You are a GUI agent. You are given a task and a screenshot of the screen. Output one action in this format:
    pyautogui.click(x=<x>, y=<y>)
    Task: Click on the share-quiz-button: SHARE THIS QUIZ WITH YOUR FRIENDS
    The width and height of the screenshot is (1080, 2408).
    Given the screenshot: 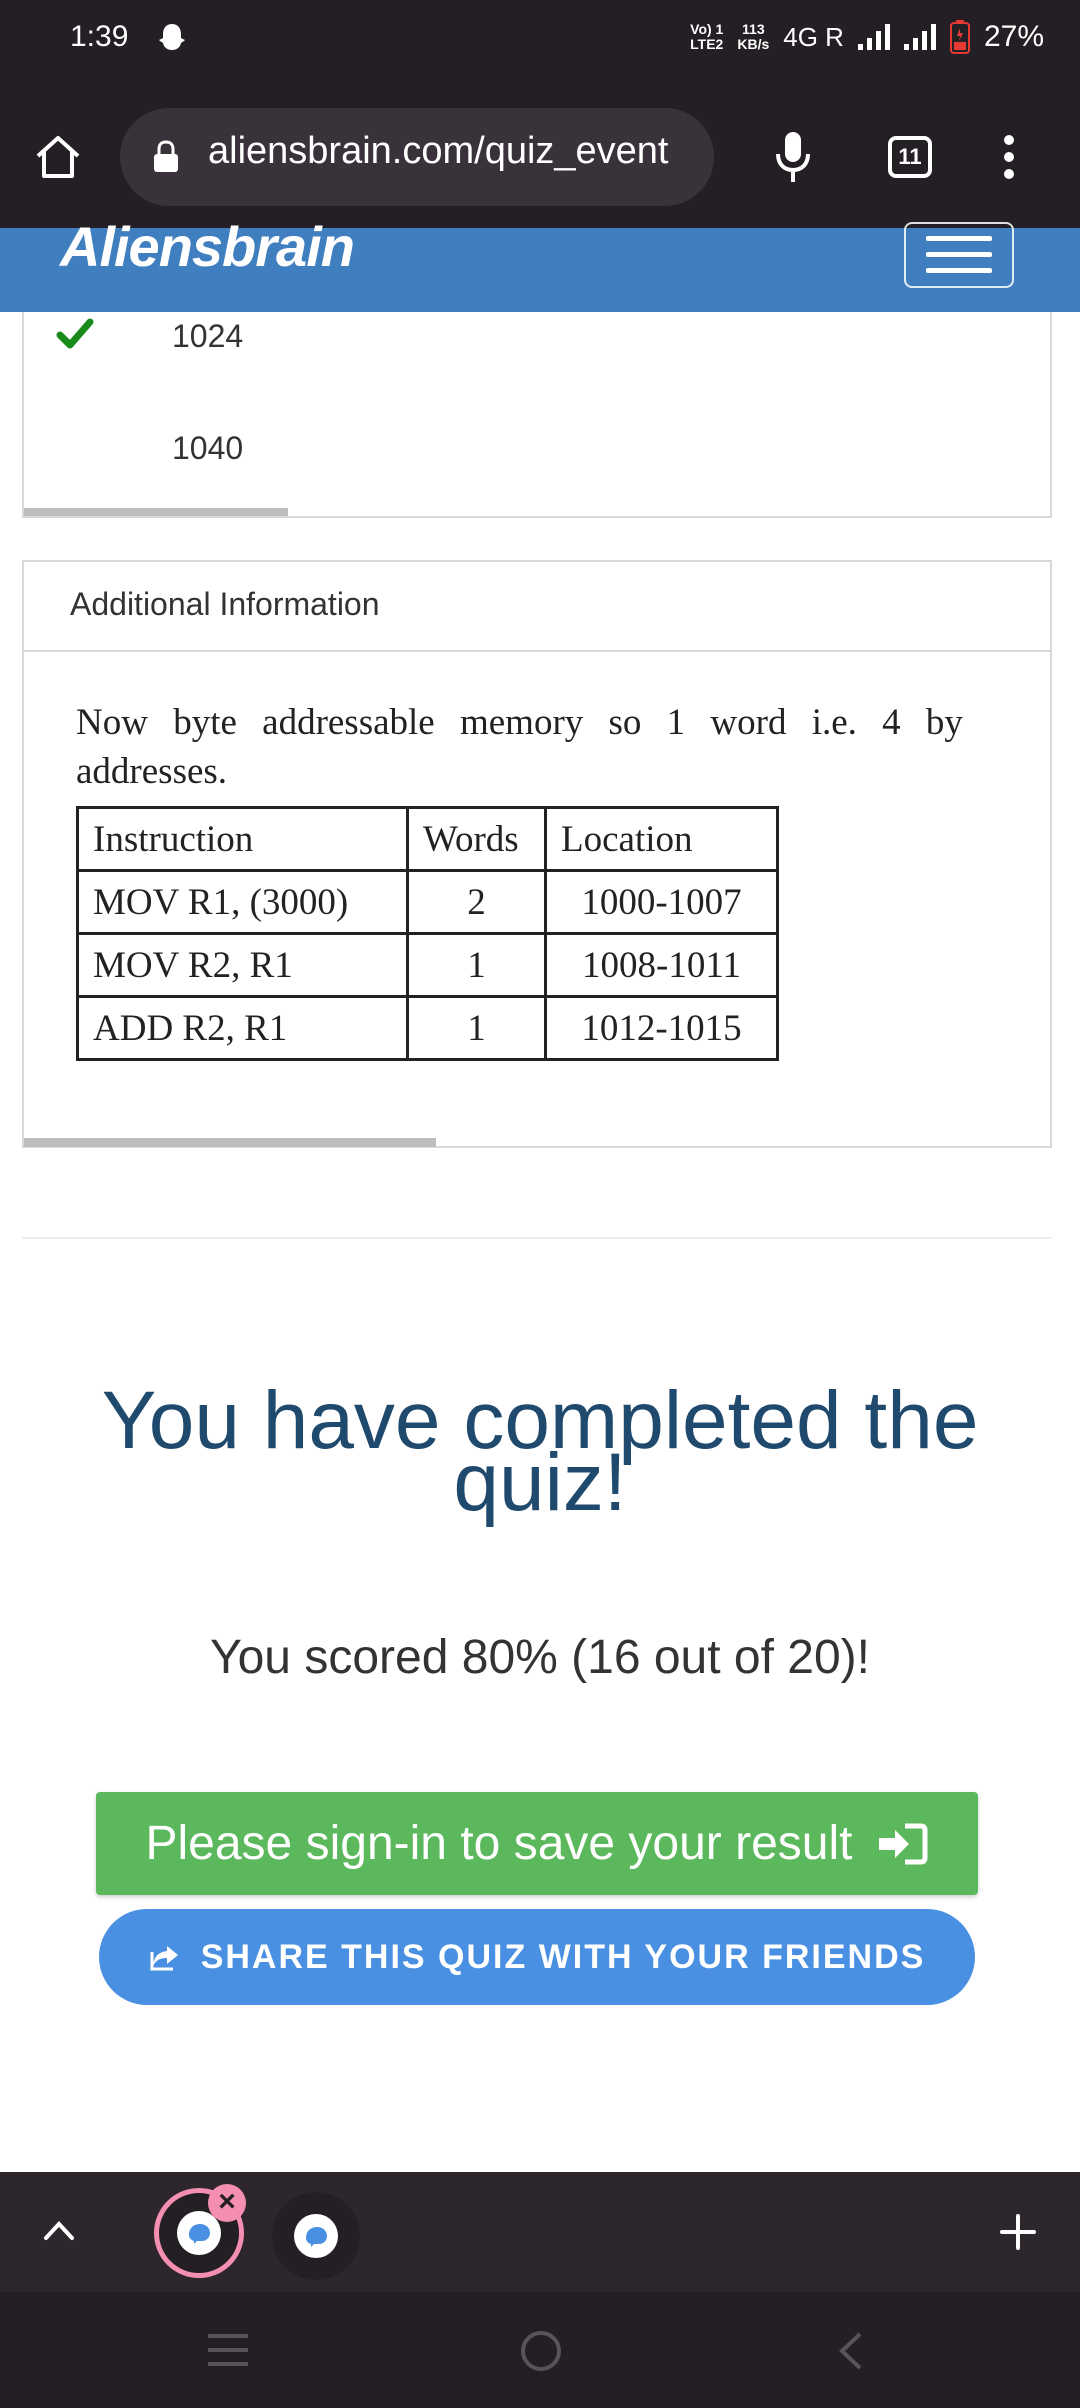 What is the action you would take?
    pyautogui.click(x=537, y=1957)
    